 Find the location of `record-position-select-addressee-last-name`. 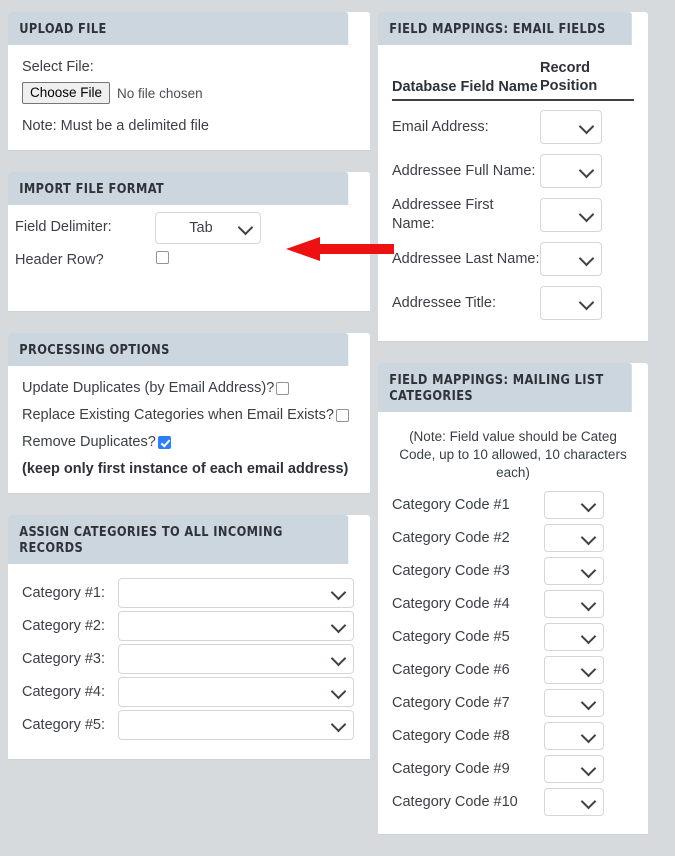

record-position-select-addressee-last-name is located at coordinates (571, 259).